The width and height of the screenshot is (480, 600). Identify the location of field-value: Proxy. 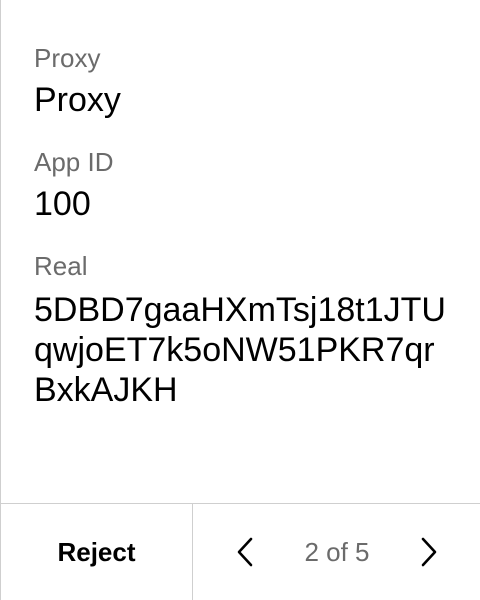
(77, 100).